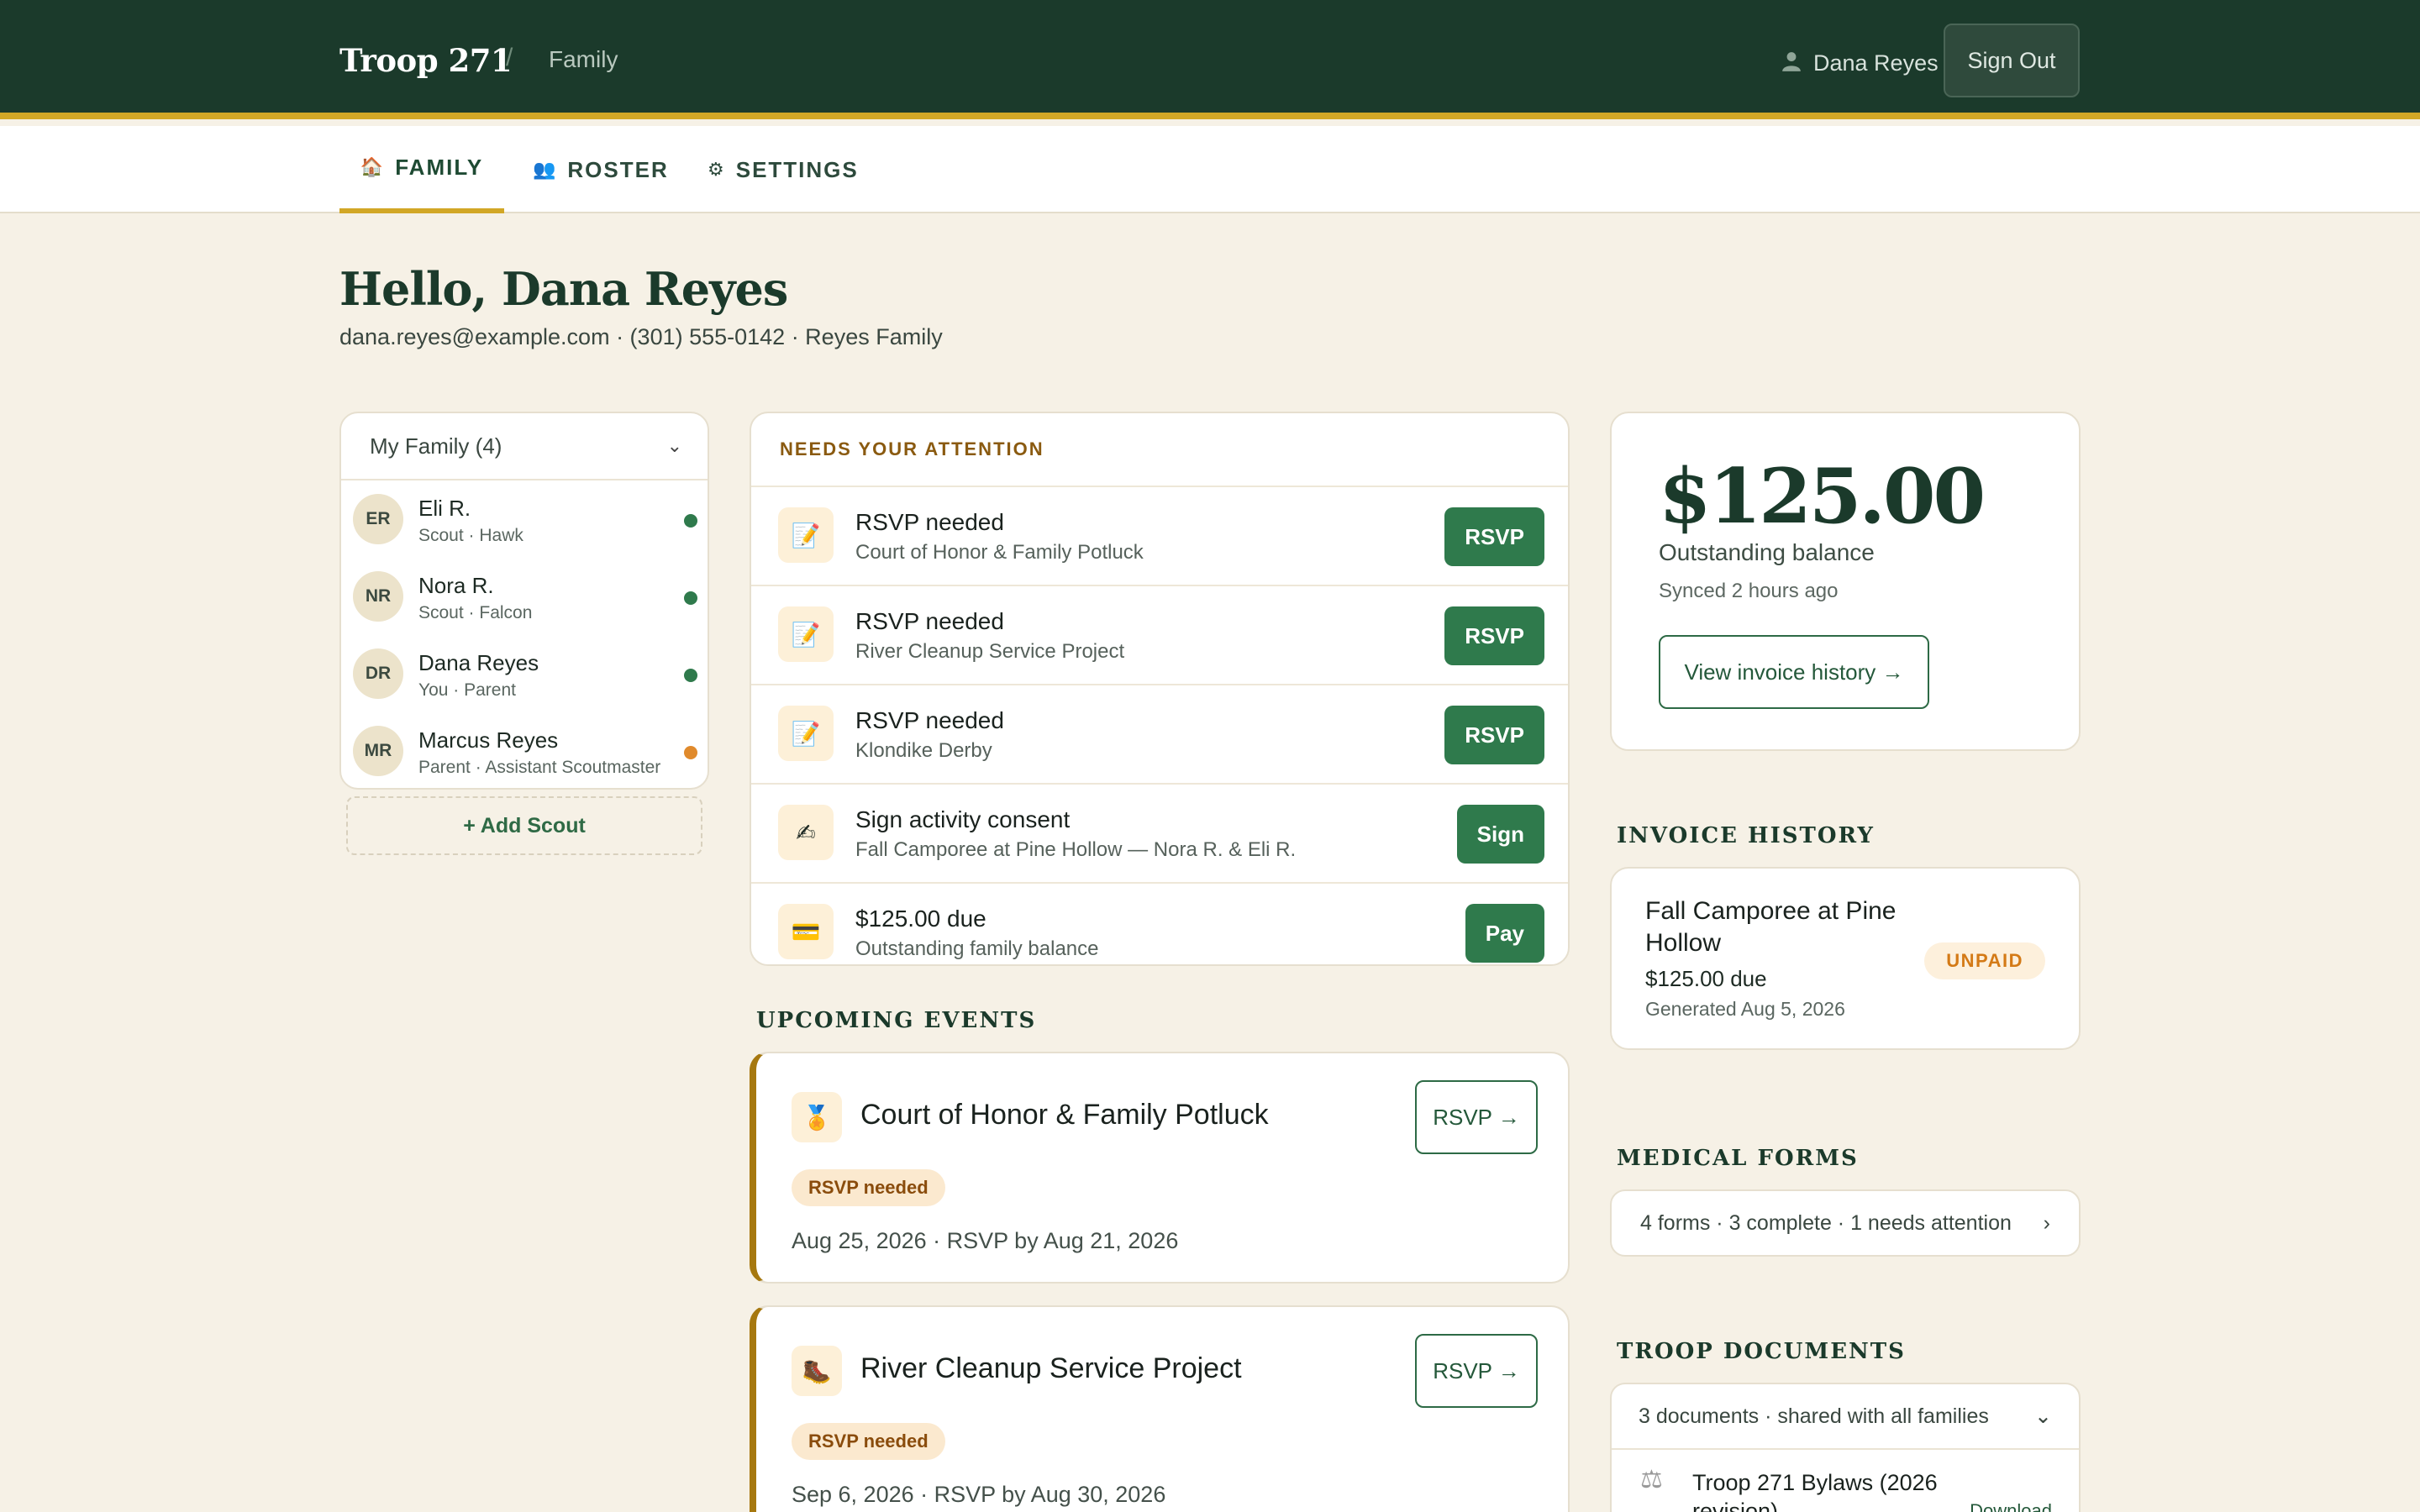 This screenshot has height=1512, width=2420. I want to click on event-date: Aug 25, 2026 · RSVP by Aug 21, 2026, so click(986, 1240).